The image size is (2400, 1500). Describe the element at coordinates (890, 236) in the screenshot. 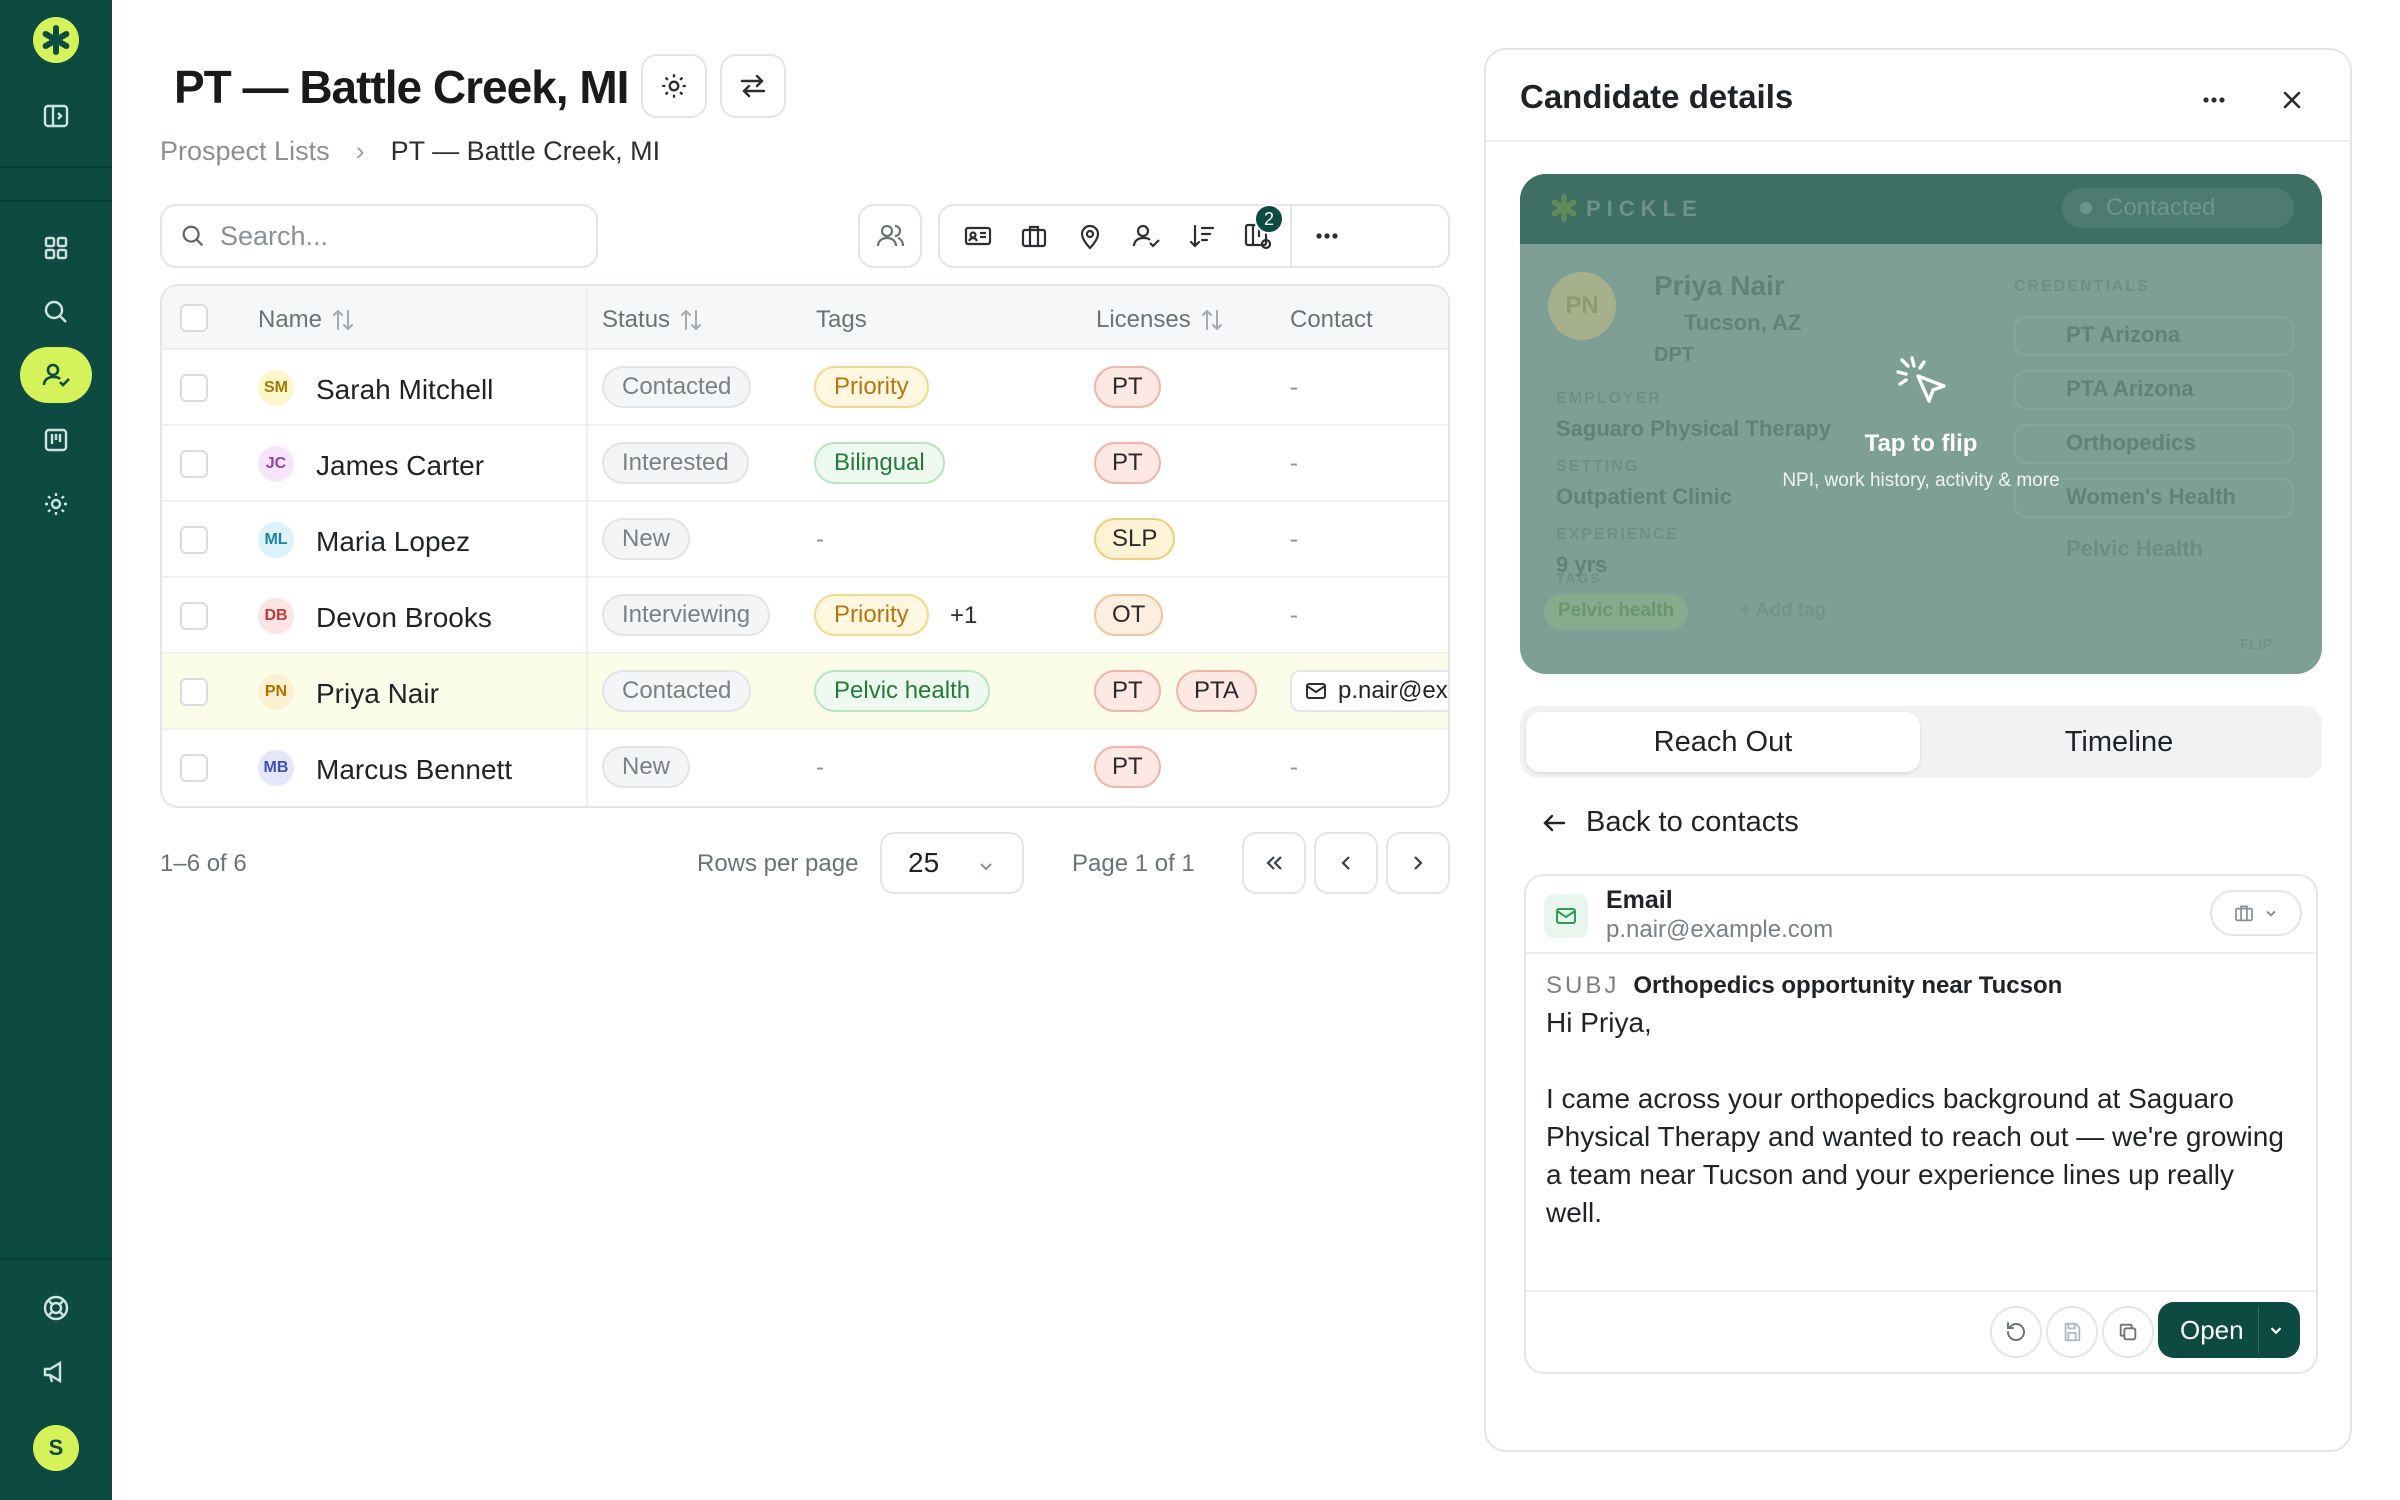

I see `assign-users-button` at that location.